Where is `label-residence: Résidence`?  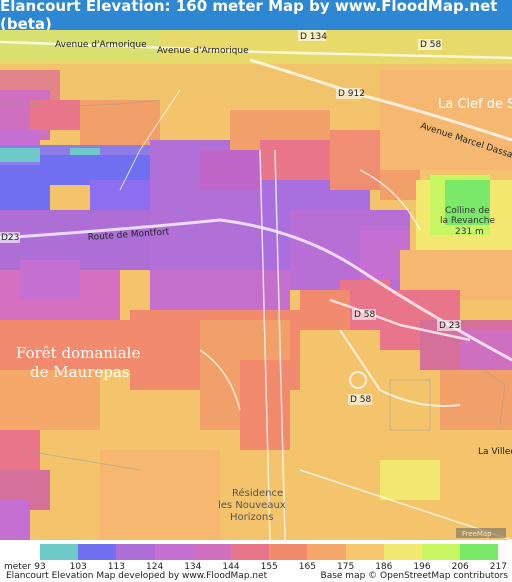
label-residence: Résidence is located at coordinates (257, 493).